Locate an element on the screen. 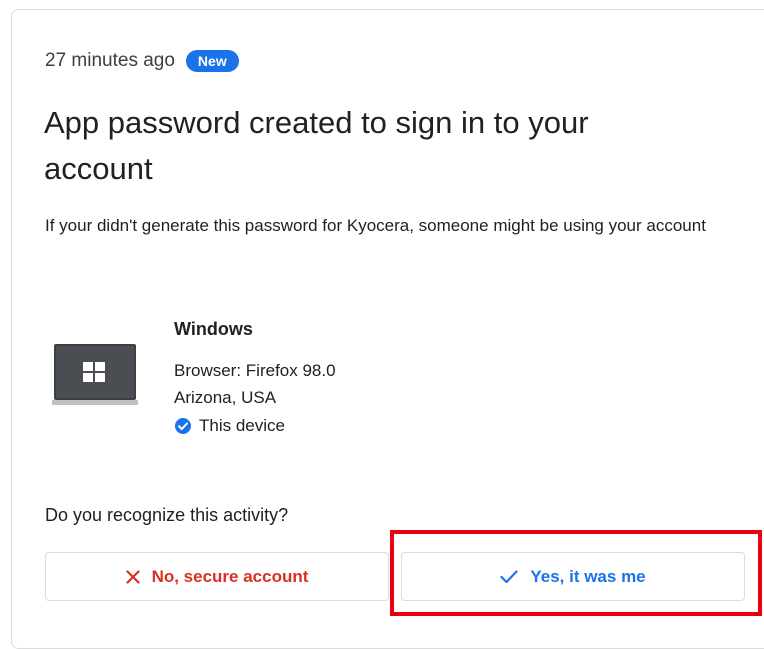 Image resolution: width=764 pixels, height=649 pixels. no-button-label: No, secure account is located at coordinates (230, 576).